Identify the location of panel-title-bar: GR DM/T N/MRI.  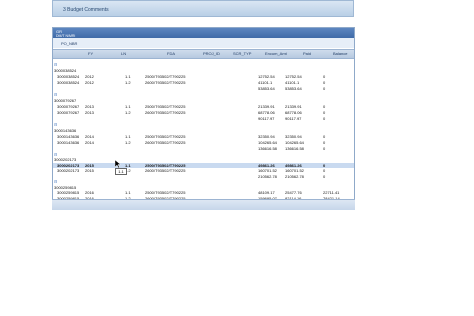
(203, 33).